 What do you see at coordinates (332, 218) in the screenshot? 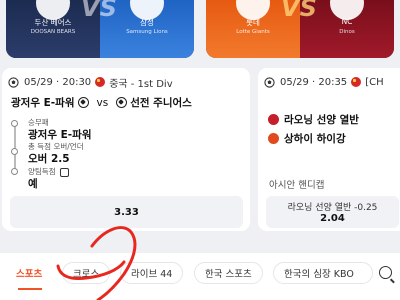
I see `odds-value: 2.04` at bounding box center [332, 218].